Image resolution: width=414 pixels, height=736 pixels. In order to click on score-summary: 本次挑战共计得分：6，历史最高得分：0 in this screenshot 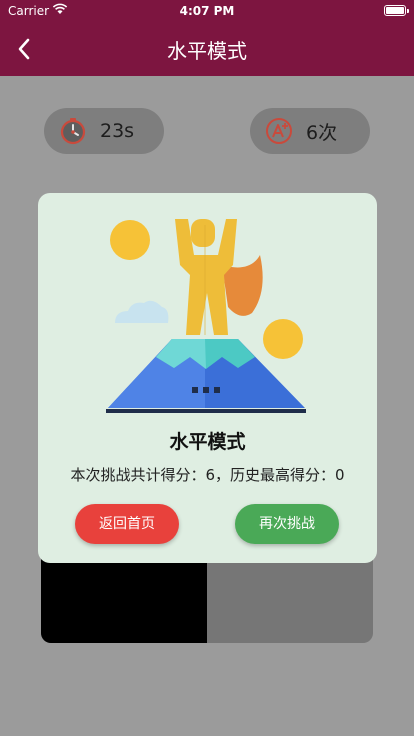, I will do `click(207, 475)`.